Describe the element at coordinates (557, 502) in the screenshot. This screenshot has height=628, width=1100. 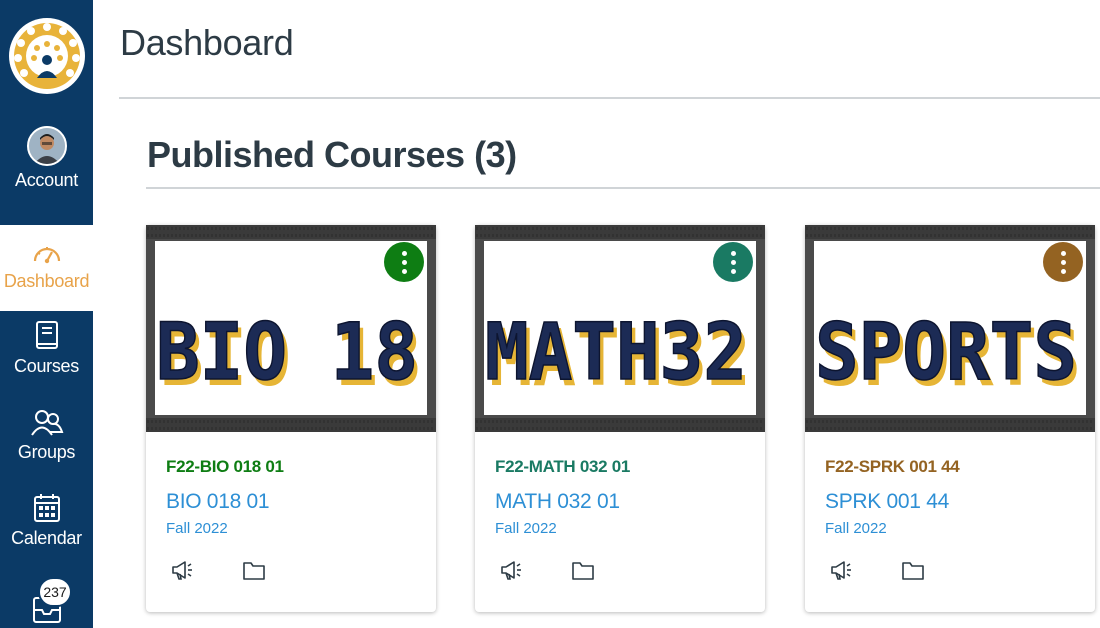
I see `course-name-link: MATH 032 01` at that location.